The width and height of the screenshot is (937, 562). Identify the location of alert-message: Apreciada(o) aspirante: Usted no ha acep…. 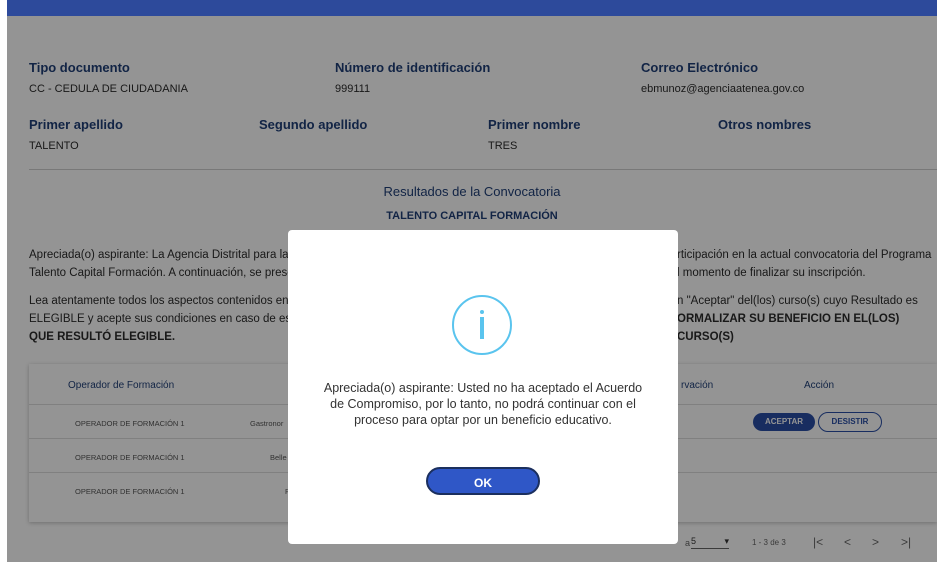
(483, 404).